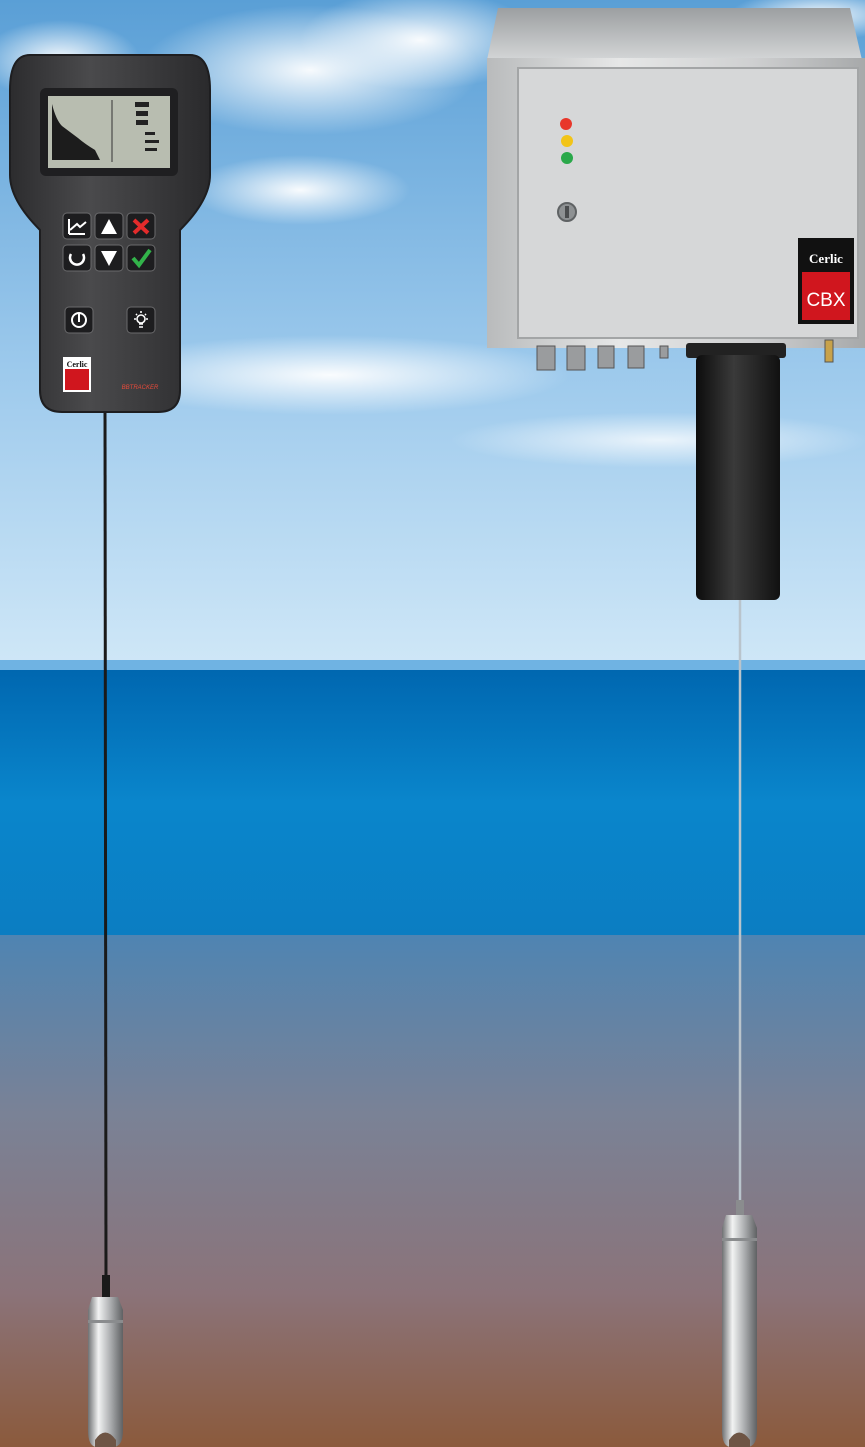 The width and height of the screenshot is (865, 1447). What do you see at coordinates (567, 141) in the screenshot?
I see `cabinet-led-yellow` at bounding box center [567, 141].